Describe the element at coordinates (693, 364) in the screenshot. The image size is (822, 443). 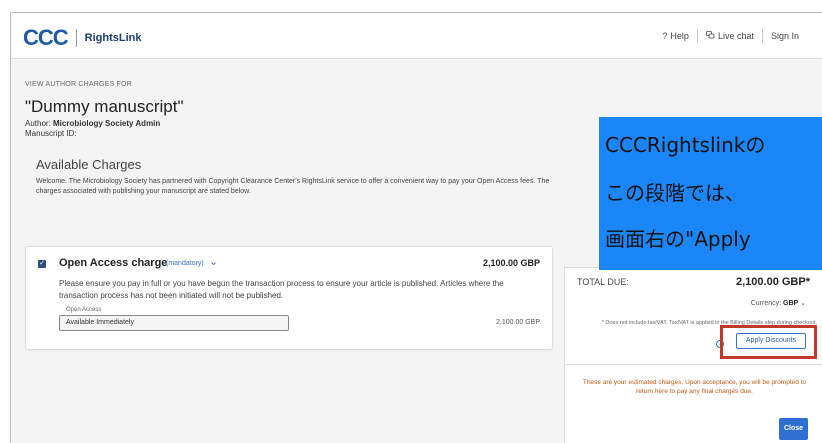
I see `summary-divider` at that location.